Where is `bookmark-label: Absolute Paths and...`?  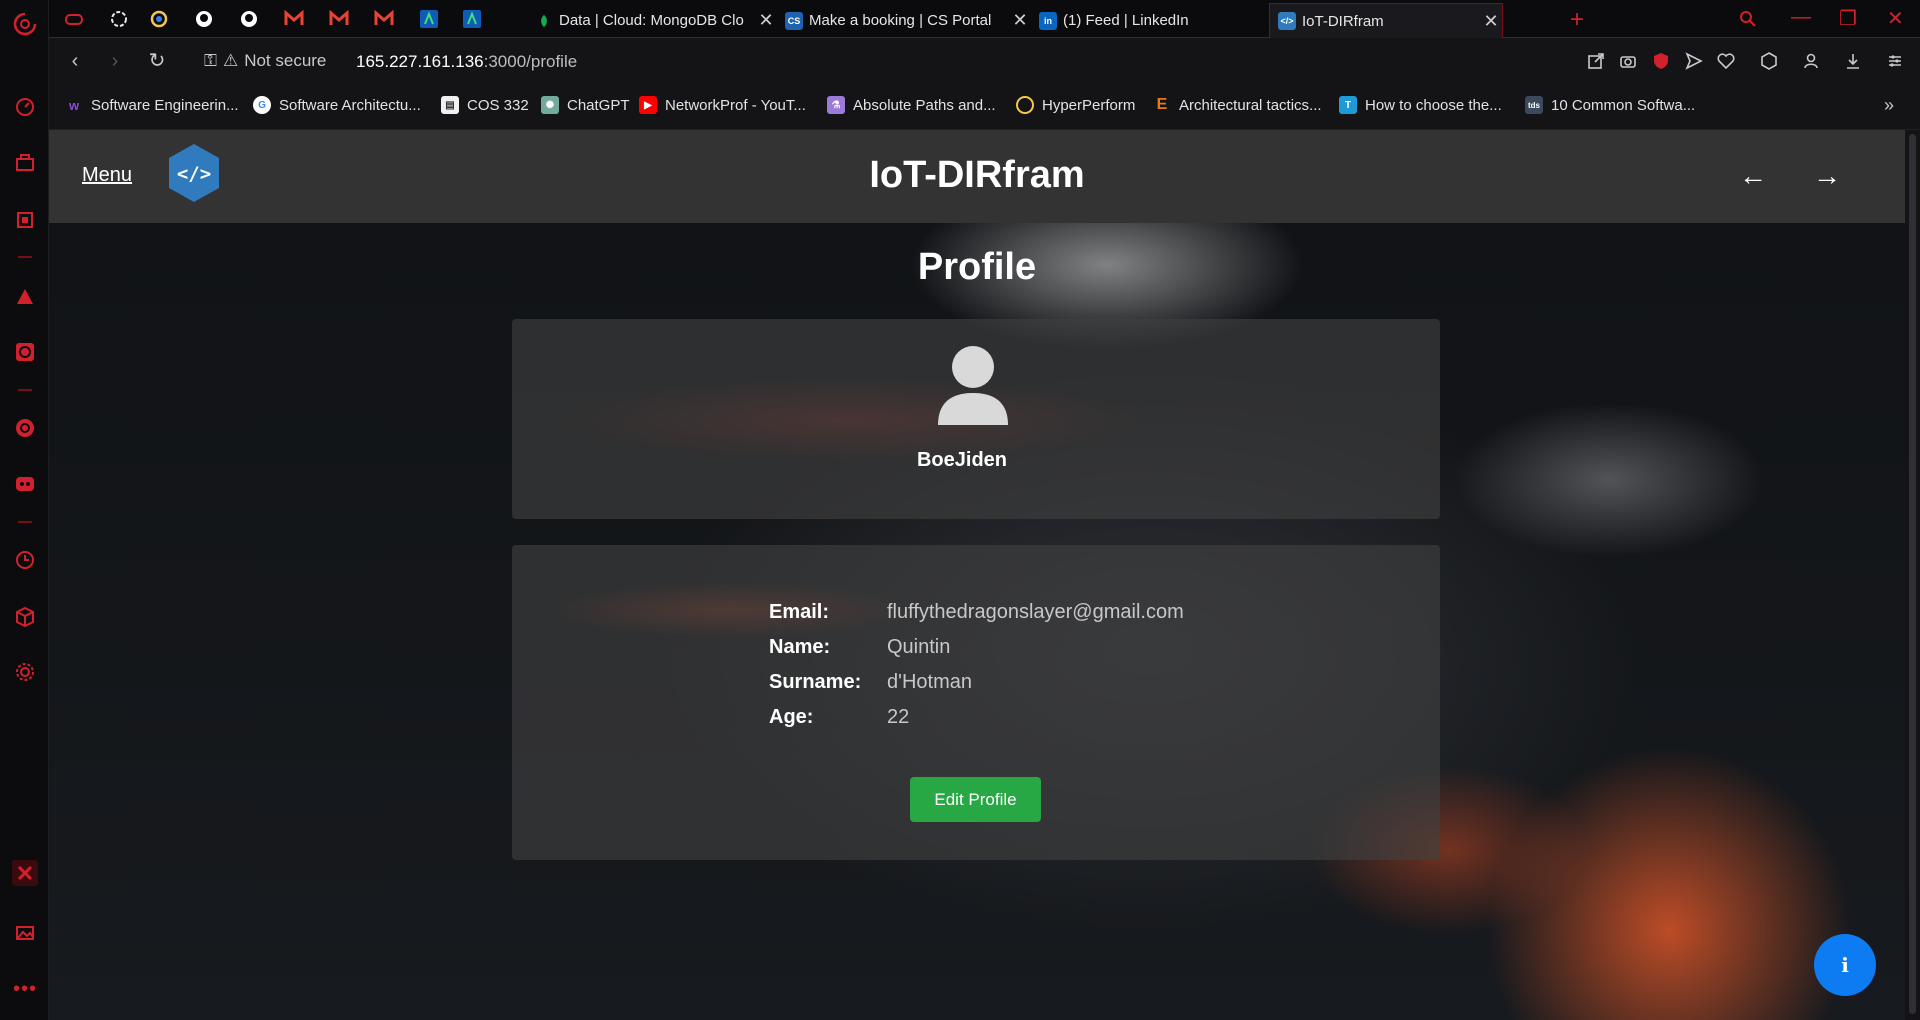
bookmark-label: Absolute Paths and... is located at coordinates (924, 105).